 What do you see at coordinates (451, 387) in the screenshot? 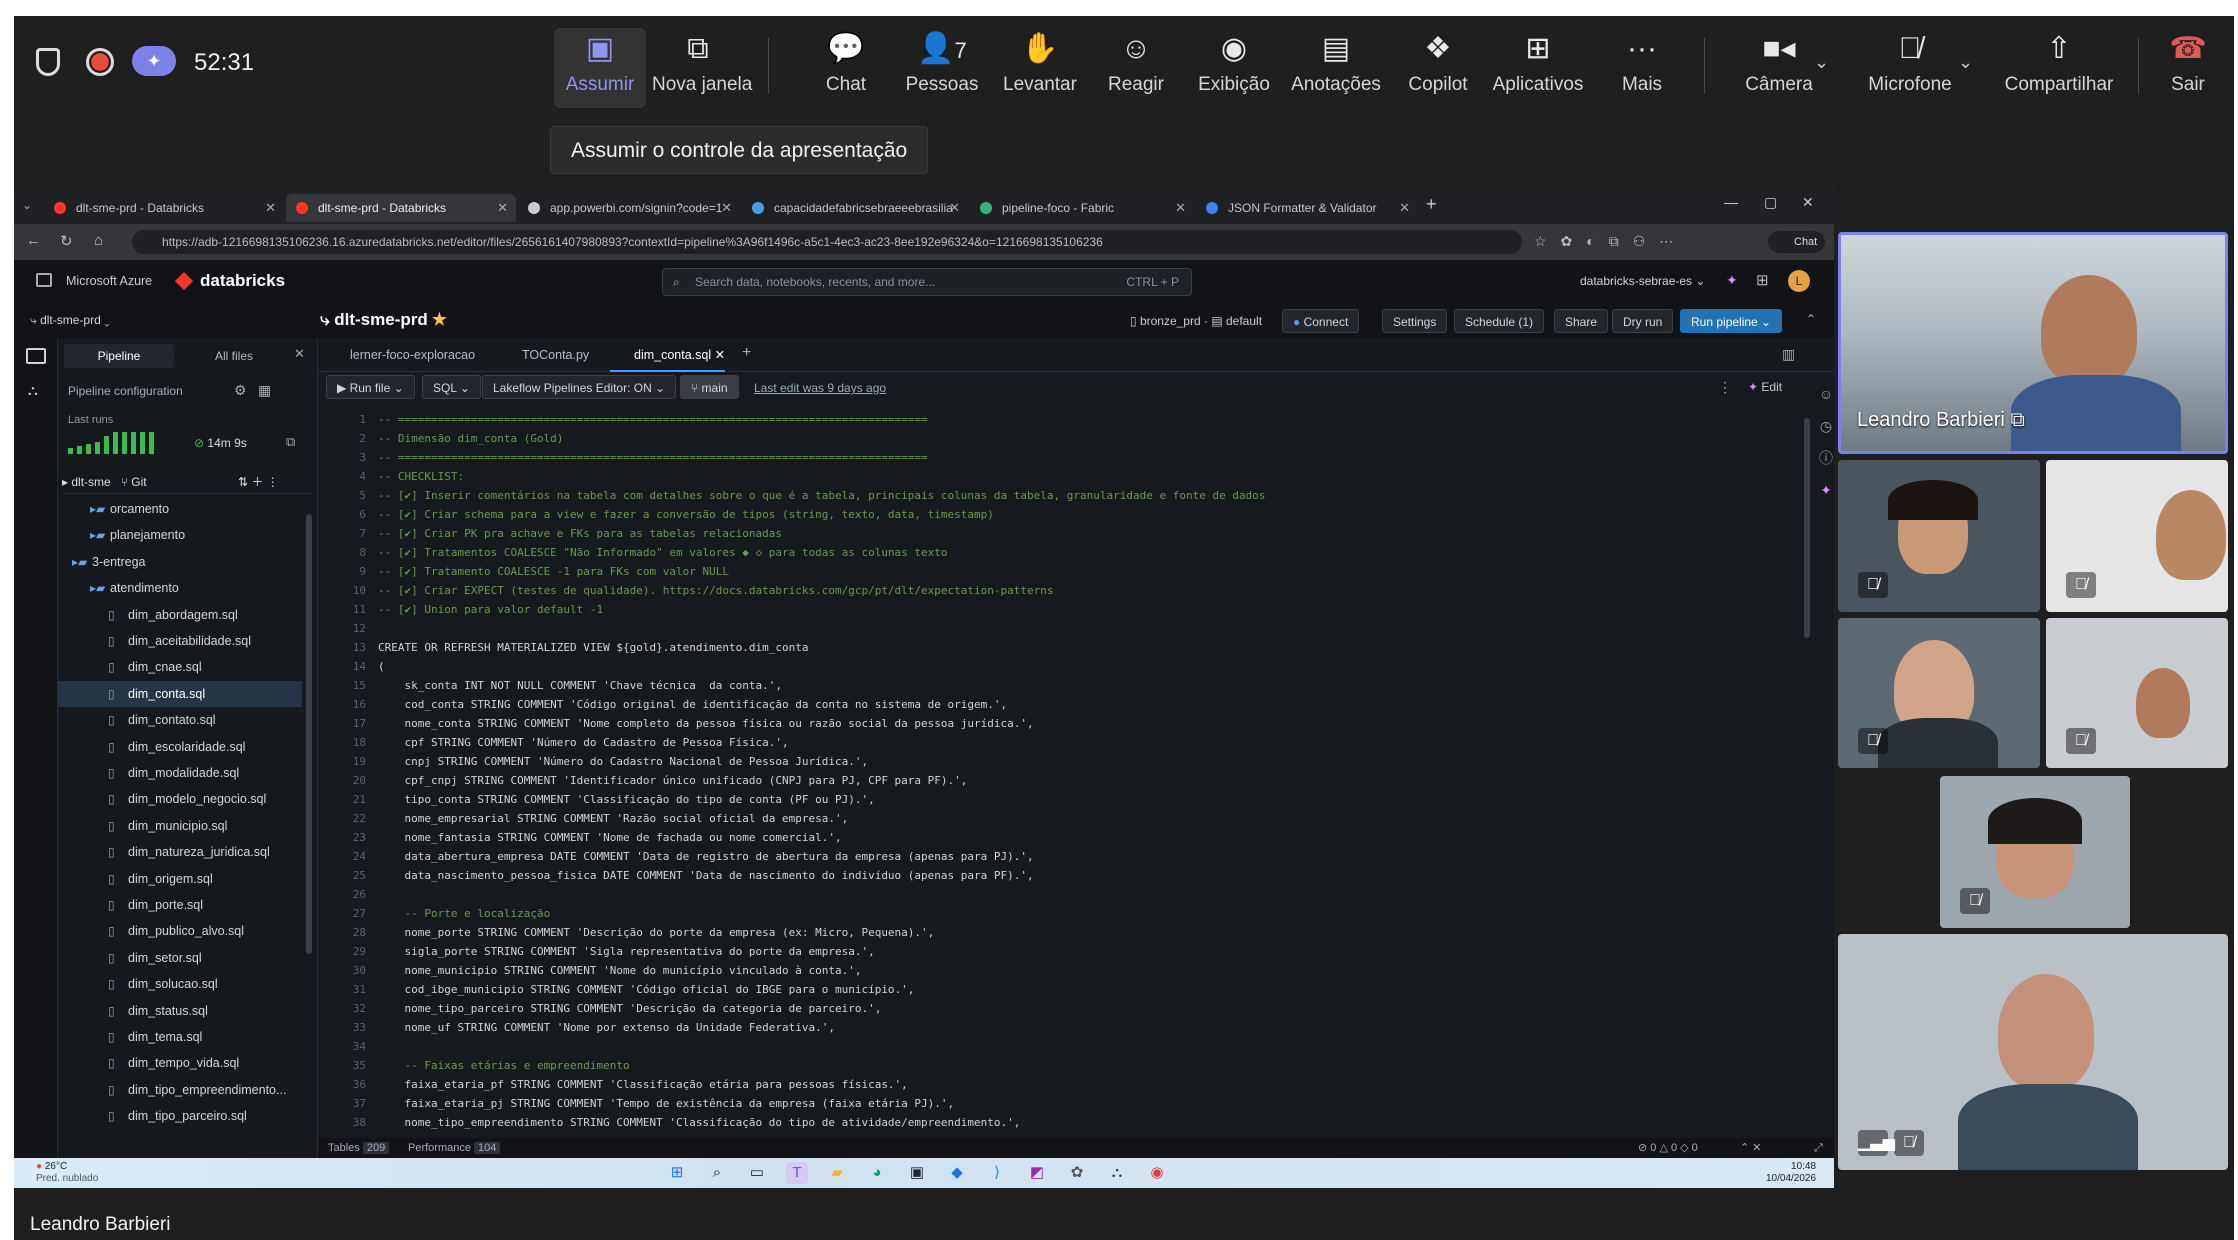
I see `language-selector: SQL ⌄` at bounding box center [451, 387].